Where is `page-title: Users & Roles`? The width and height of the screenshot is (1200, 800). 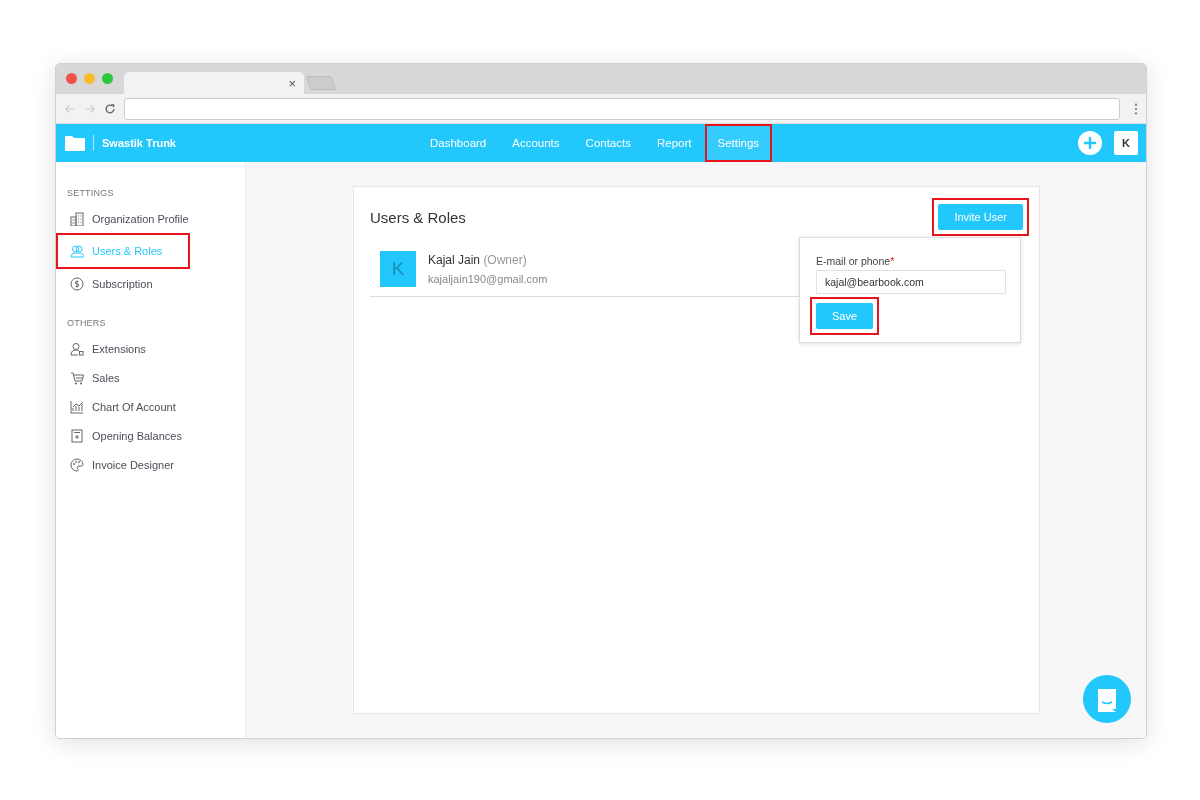
page-title: Users & Roles is located at coordinates (418, 217).